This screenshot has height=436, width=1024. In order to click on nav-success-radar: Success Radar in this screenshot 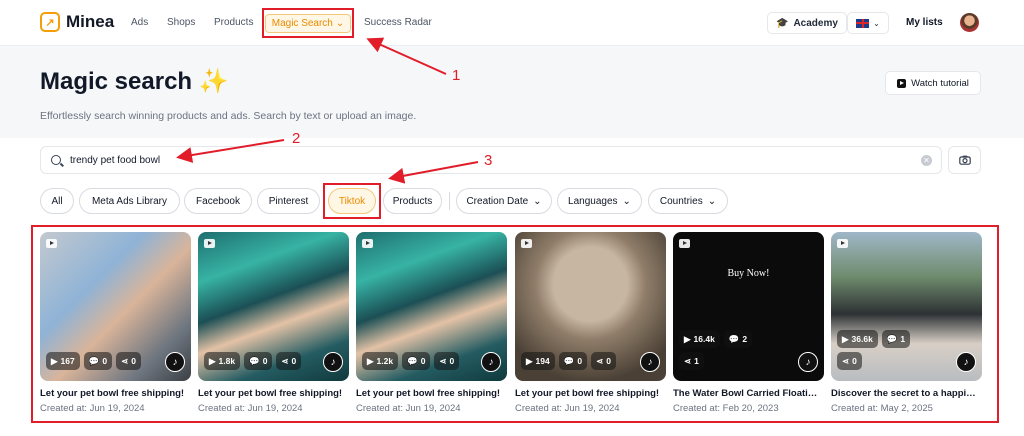, I will do `click(398, 22)`.